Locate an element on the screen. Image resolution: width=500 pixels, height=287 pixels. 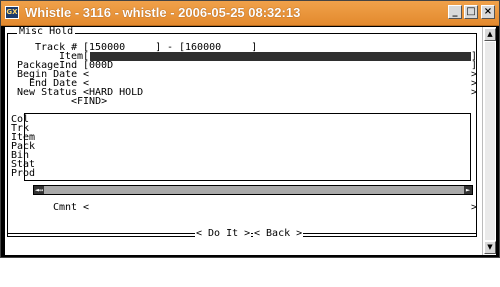
scroll-up-icon: ▲ is located at coordinates (490, 34).